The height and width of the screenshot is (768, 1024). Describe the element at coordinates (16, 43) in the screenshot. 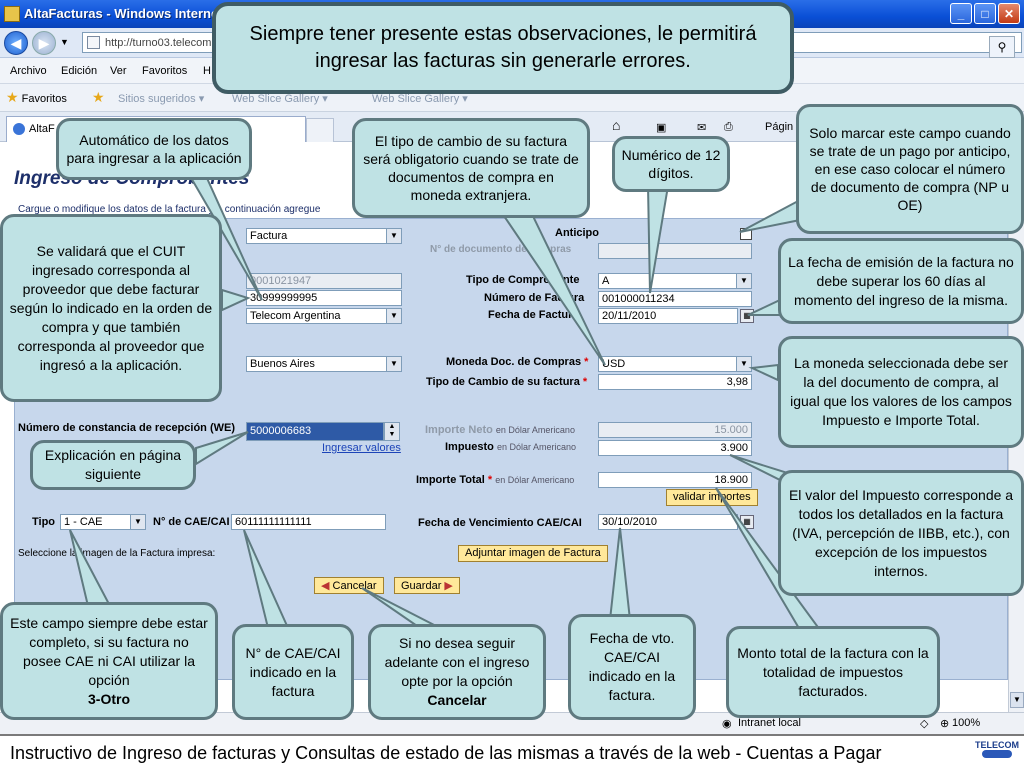

I see `back-arrow-icon: ◀` at that location.